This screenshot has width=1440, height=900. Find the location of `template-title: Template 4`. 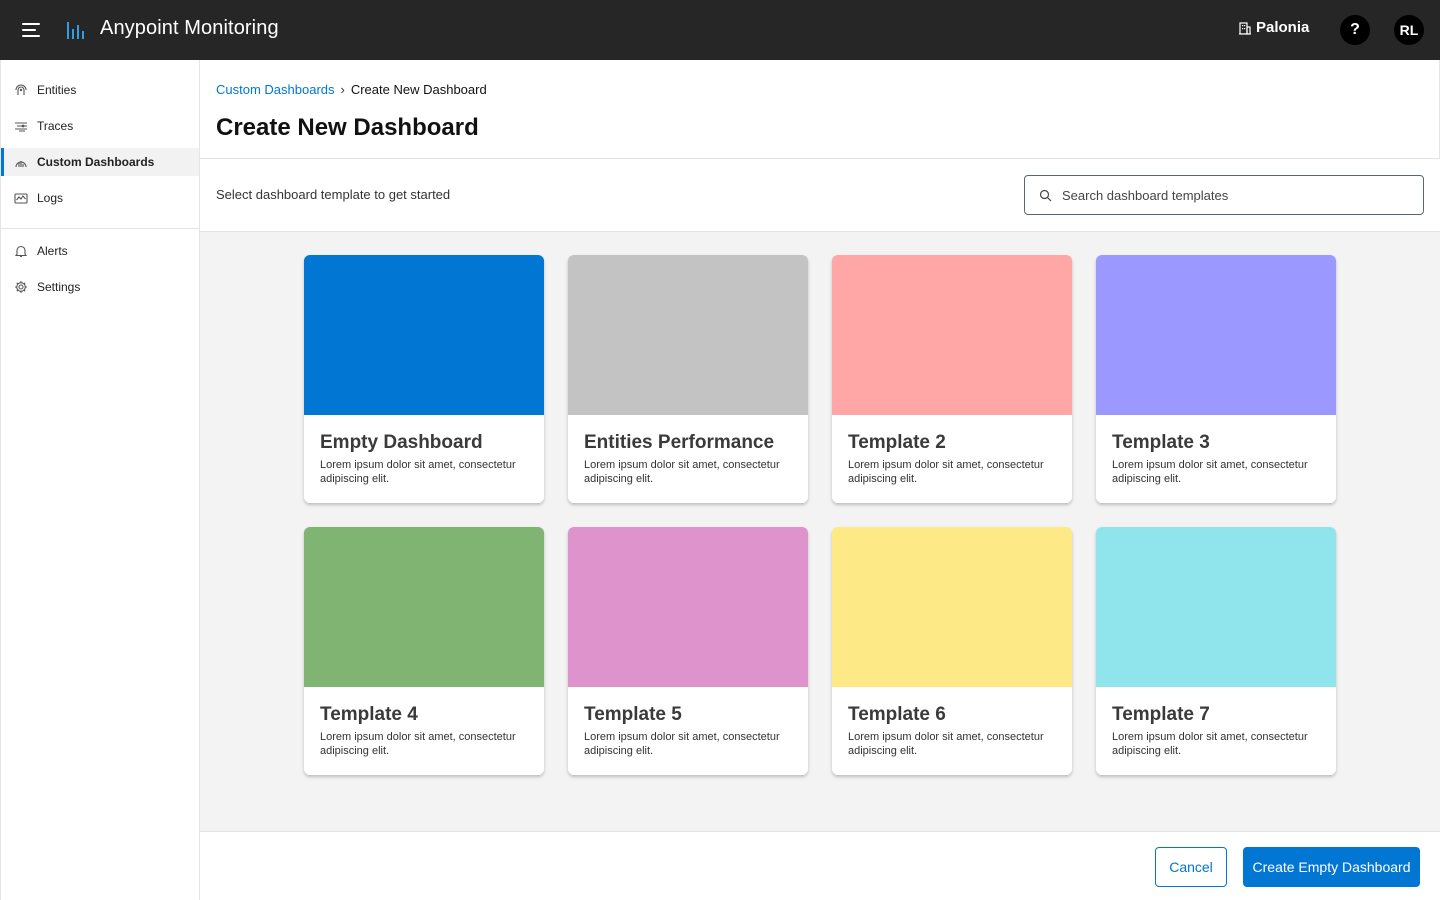

template-title: Template 4 is located at coordinates (369, 714).